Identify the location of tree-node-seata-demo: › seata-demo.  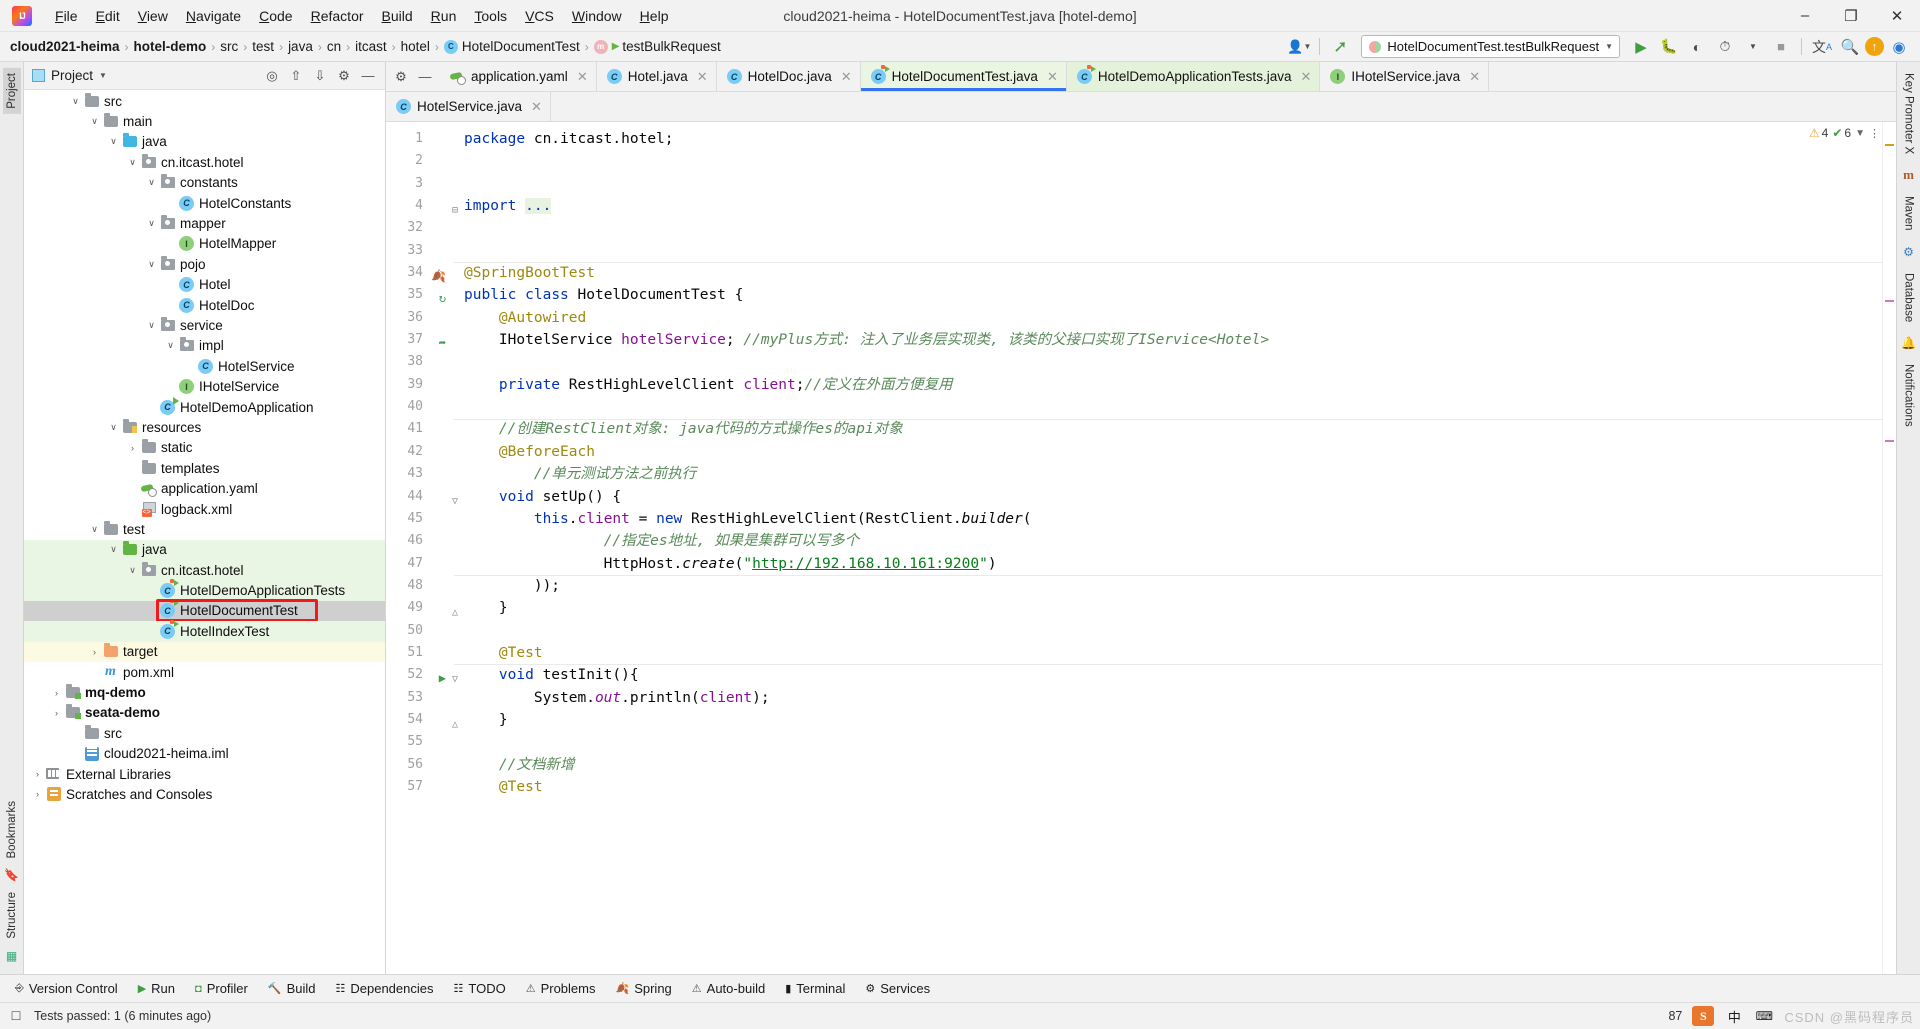
(204, 713).